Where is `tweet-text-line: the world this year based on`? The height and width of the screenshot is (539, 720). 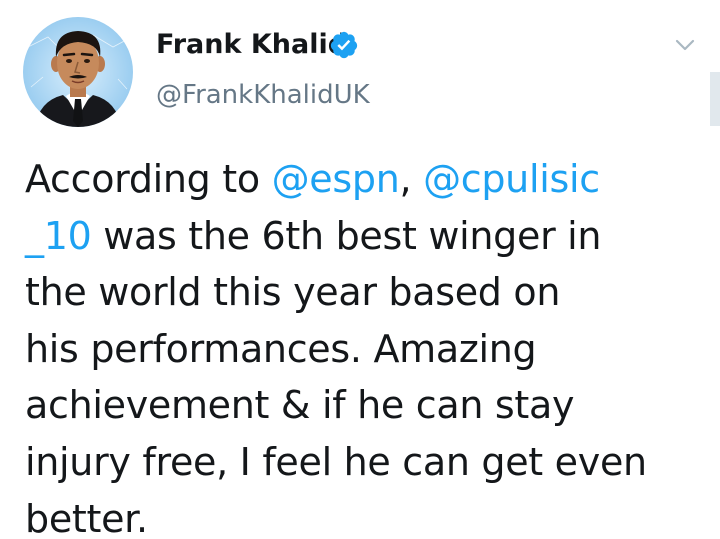
tweet-text-line: the world this year based on is located at coordinates (293, 292).